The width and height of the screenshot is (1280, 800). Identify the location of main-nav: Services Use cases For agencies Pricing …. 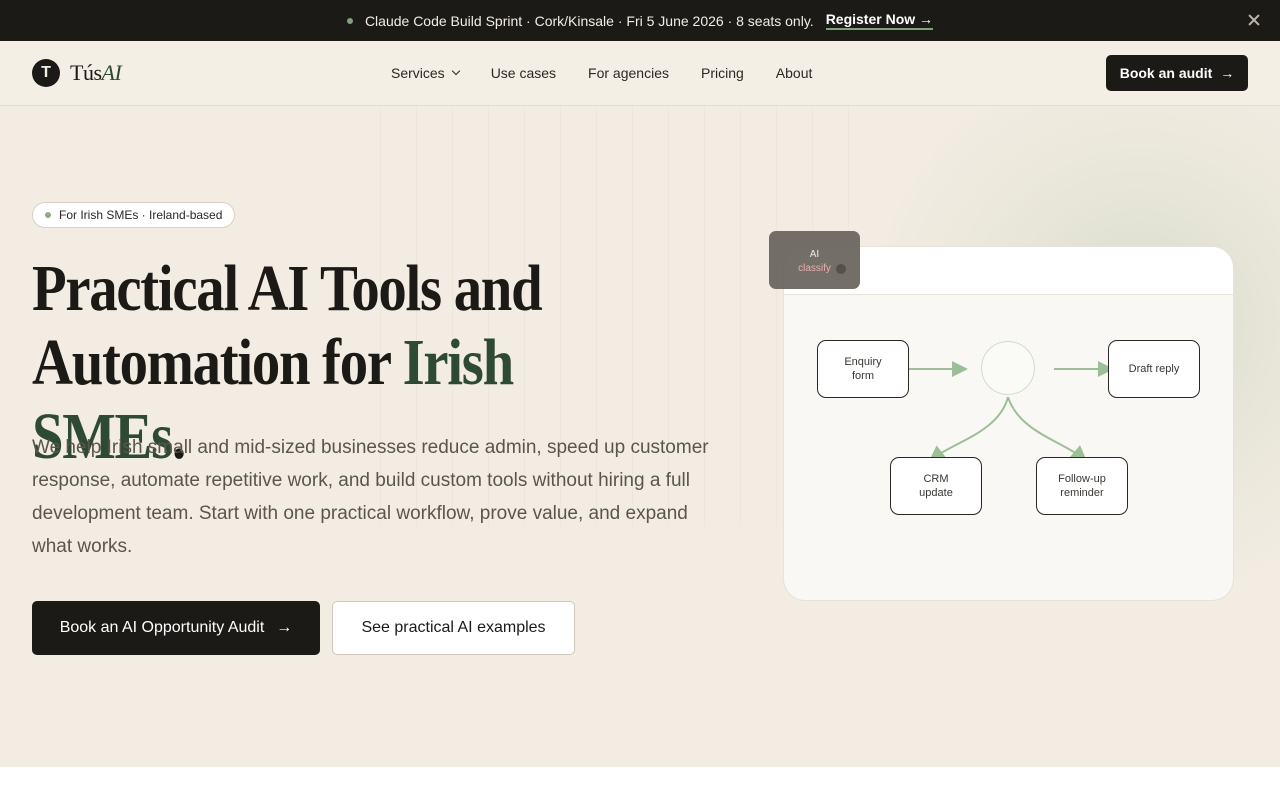
(617, 73).